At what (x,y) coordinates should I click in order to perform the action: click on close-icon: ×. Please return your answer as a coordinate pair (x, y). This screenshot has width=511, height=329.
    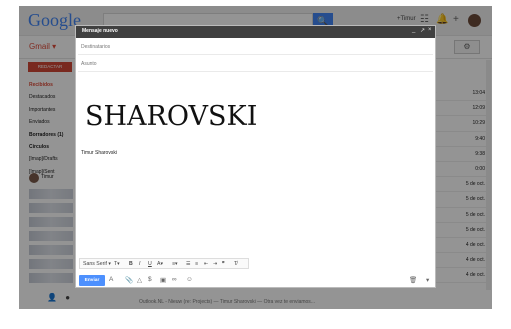
    Looking at the image, I should click on (430, 30).